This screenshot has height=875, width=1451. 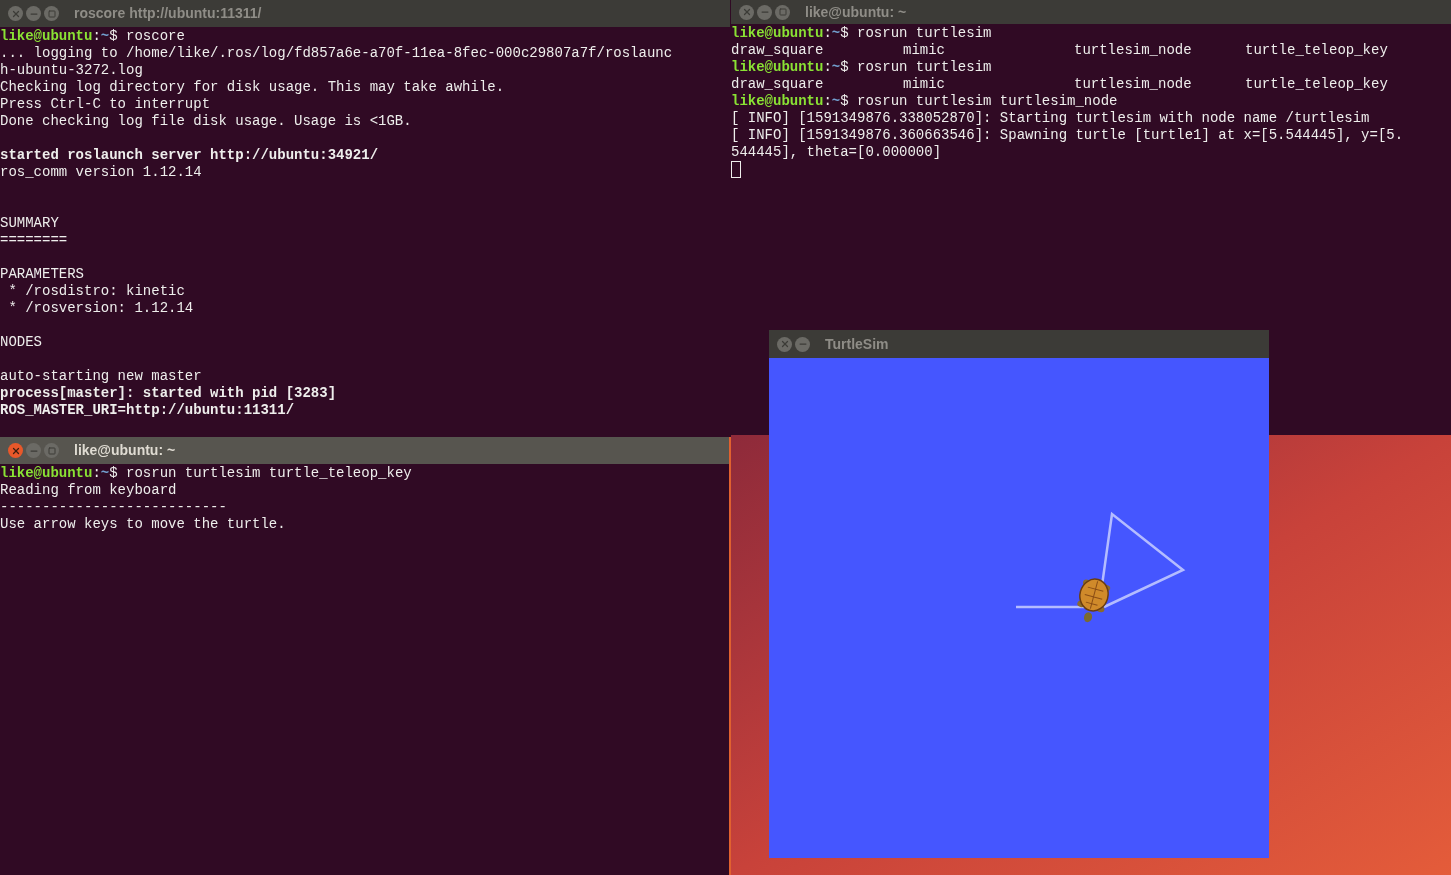 I want to click on turtle-drawing, so click(x=1094, y=600).